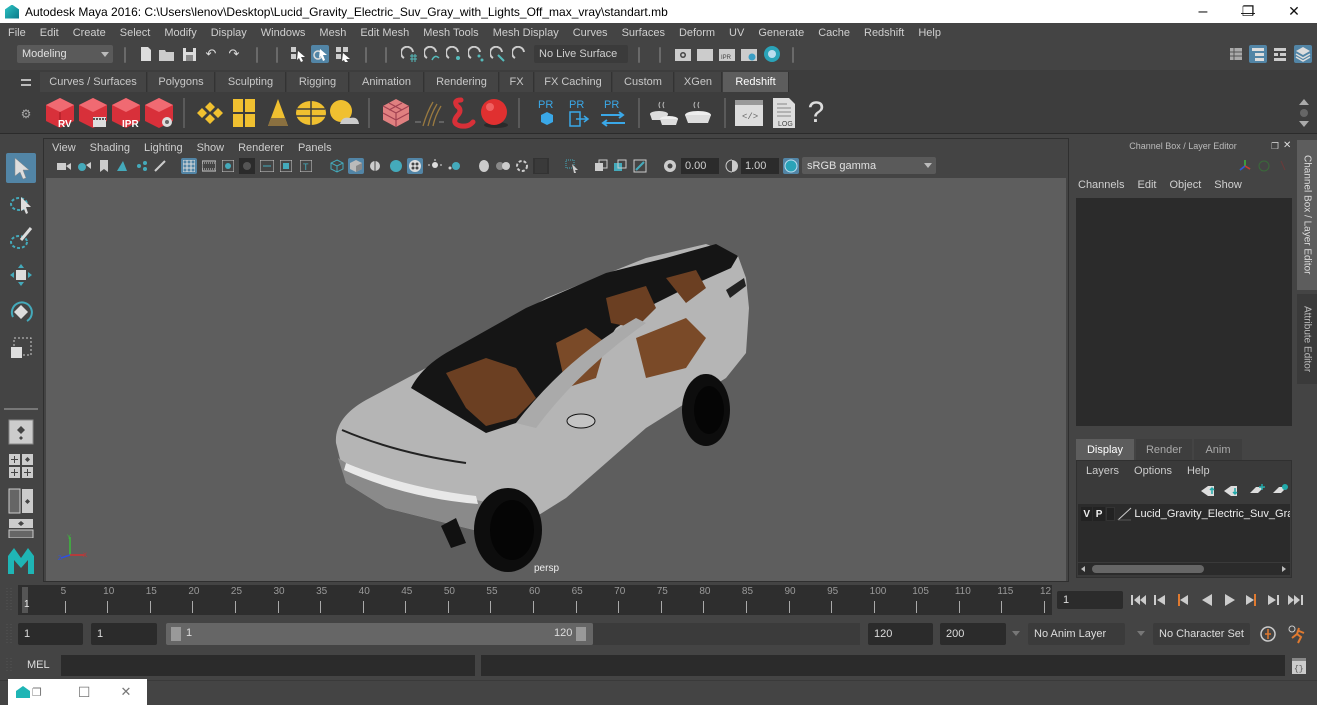 The width and height of the screenshot is (1317, 705). What do you see at coordinates (320, 54) in the screenshot?
I see `select-object-icon` at bounding box center [320, 54].